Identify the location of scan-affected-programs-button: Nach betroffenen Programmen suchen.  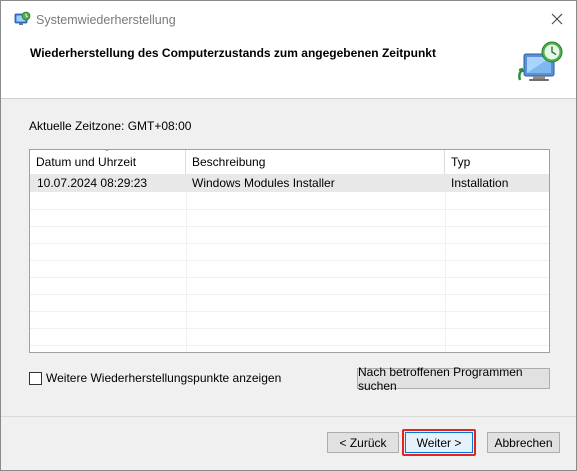
(453, 379).